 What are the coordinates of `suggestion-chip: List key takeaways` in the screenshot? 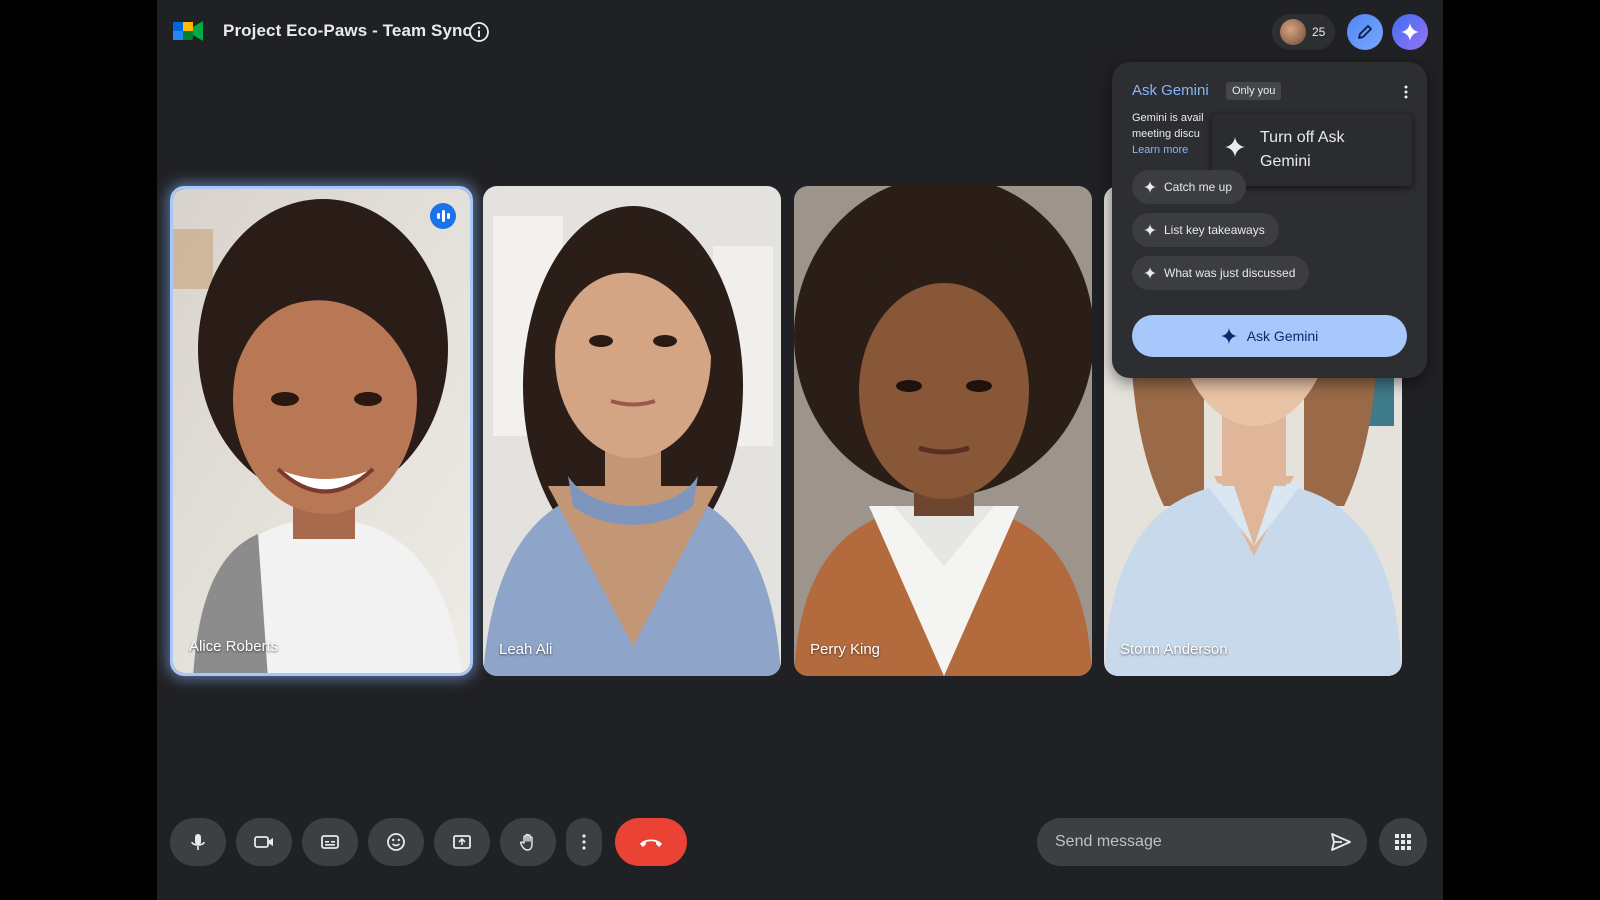 It's located at (1205, 230).